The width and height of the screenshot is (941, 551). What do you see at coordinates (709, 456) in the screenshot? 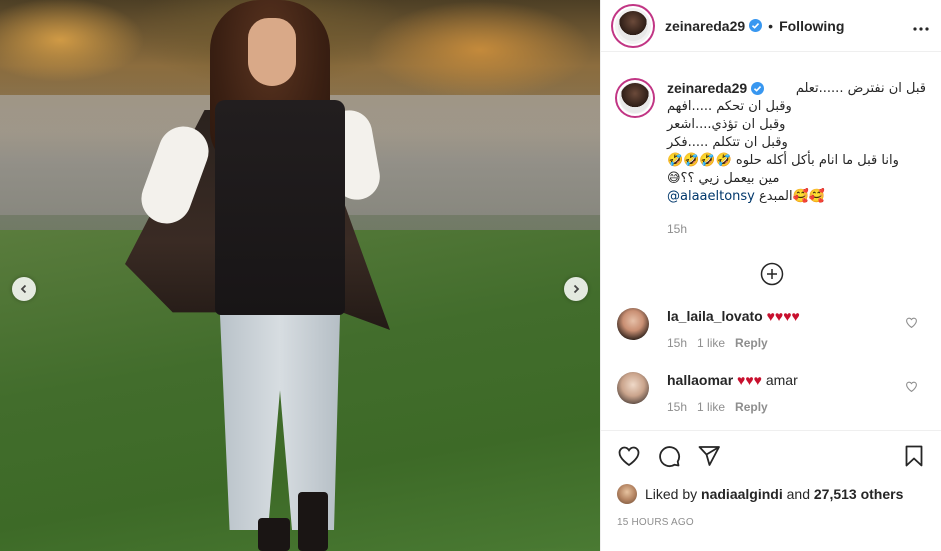
I see `share-icon` at bounding box center [709, 456].